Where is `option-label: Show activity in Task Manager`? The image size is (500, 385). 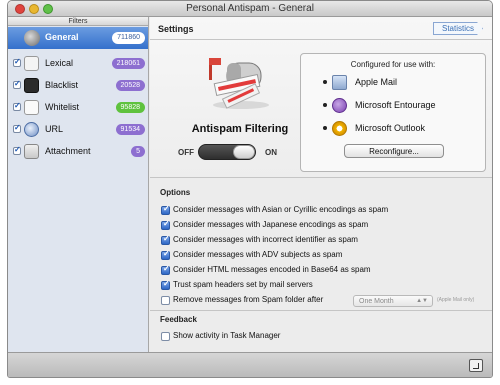 option-label: Show activity in Task Manager is located at coordinates (227, 335).